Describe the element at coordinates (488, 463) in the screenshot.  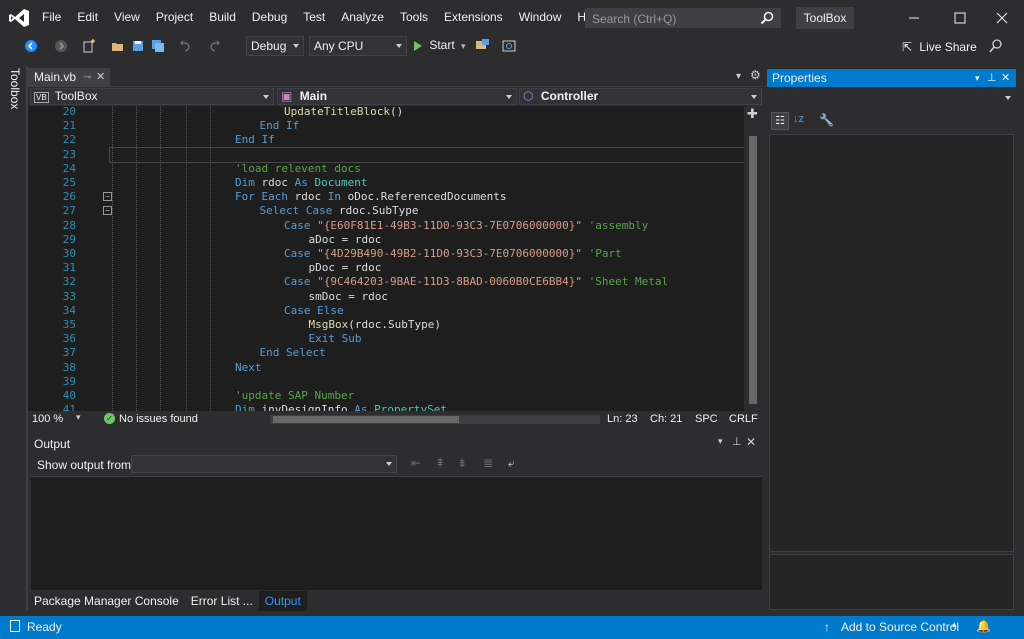
I see `clear-all-icon: ≣` at that location.